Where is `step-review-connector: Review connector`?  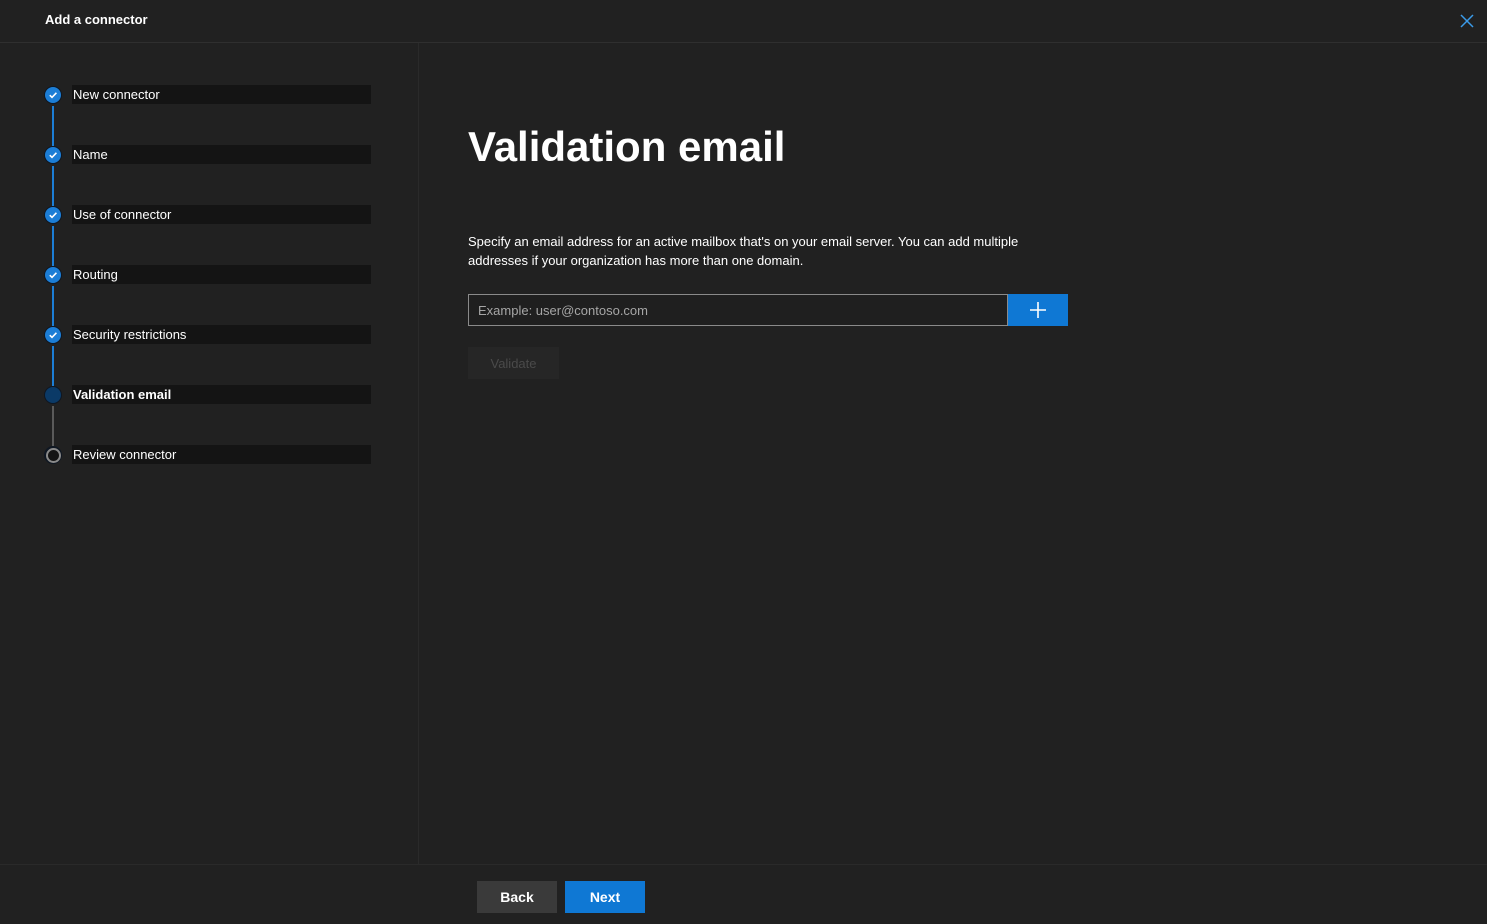
step-review-connector: Review connector is located at coordinates (207, 455).